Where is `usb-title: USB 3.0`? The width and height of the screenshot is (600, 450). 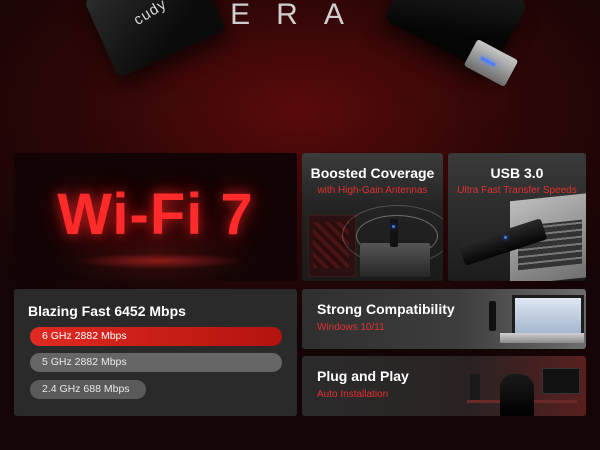 usb-title: USB 3.0 is located at coordinates (517, 173).